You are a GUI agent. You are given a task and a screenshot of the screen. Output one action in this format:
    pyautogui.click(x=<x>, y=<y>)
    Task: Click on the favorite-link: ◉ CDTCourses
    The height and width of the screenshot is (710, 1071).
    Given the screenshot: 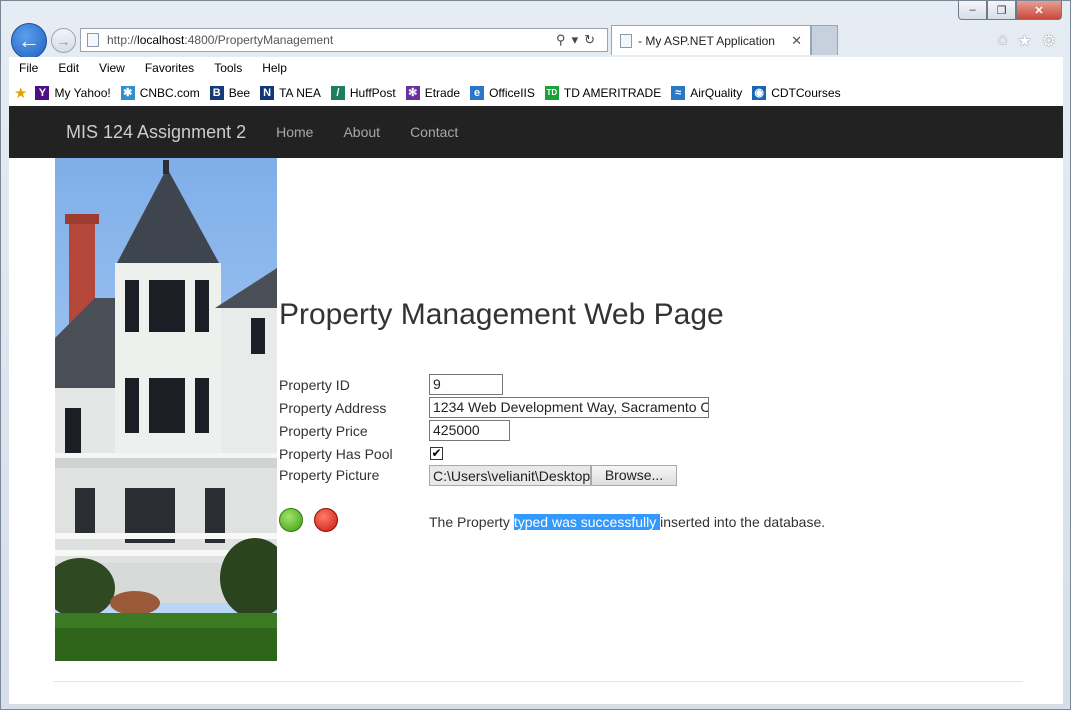 What is the action you would take?
    pyautogui.click(x=796, y=92)
    